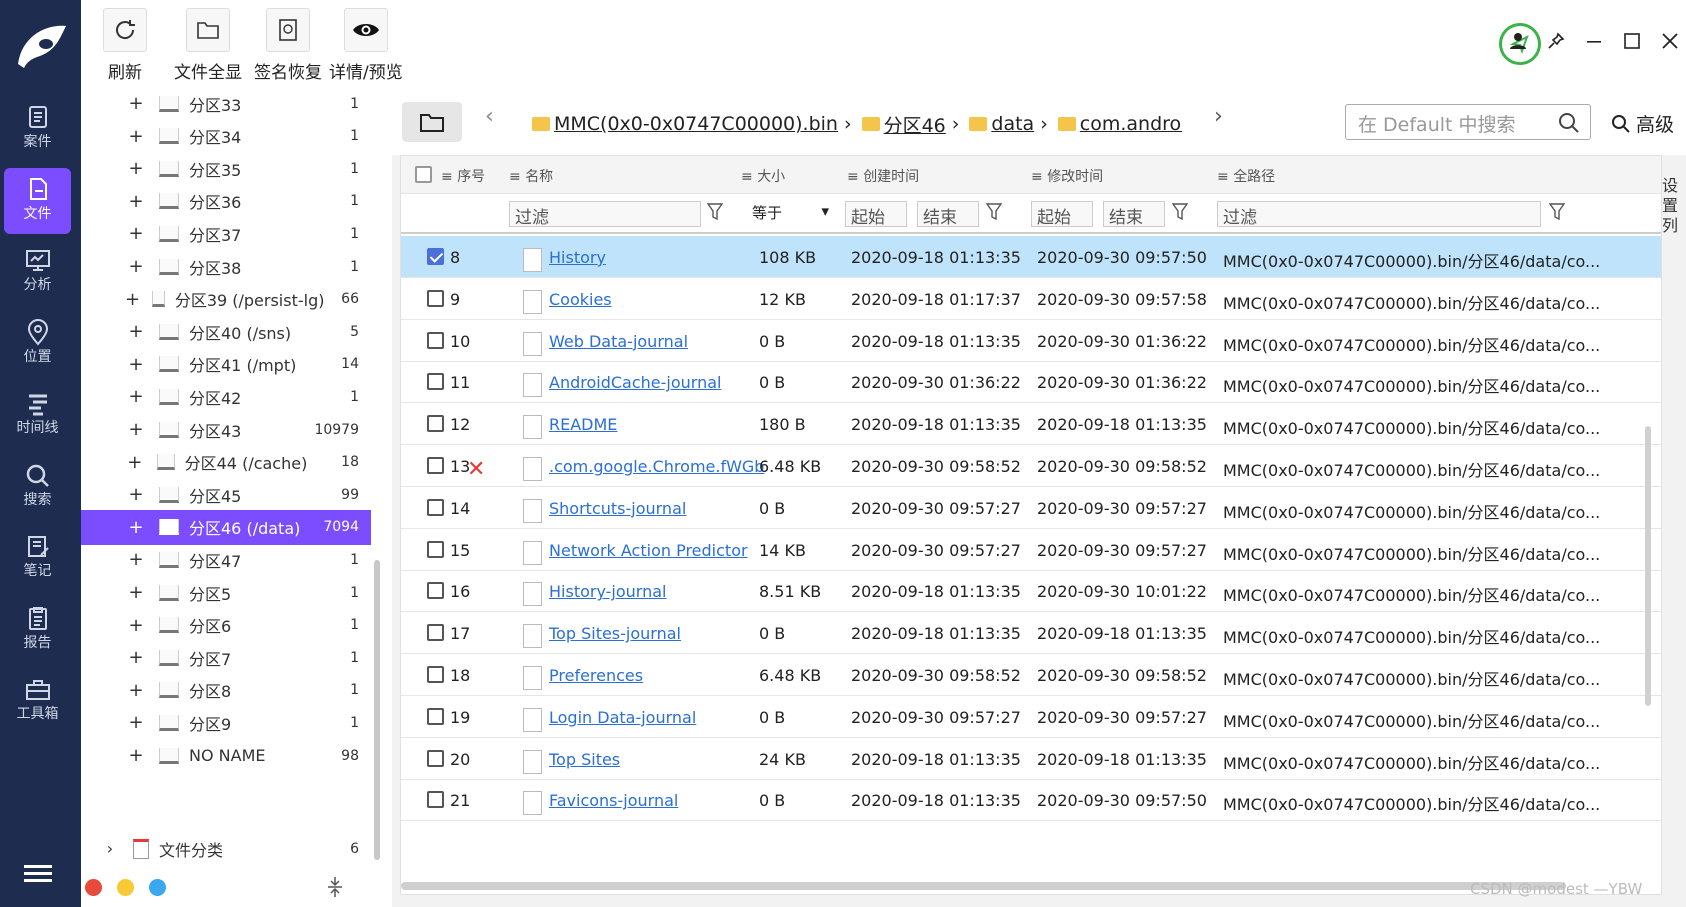 This screenshot has height=907, width=1686. I want to click on minimize-button, so click(1594, 41).